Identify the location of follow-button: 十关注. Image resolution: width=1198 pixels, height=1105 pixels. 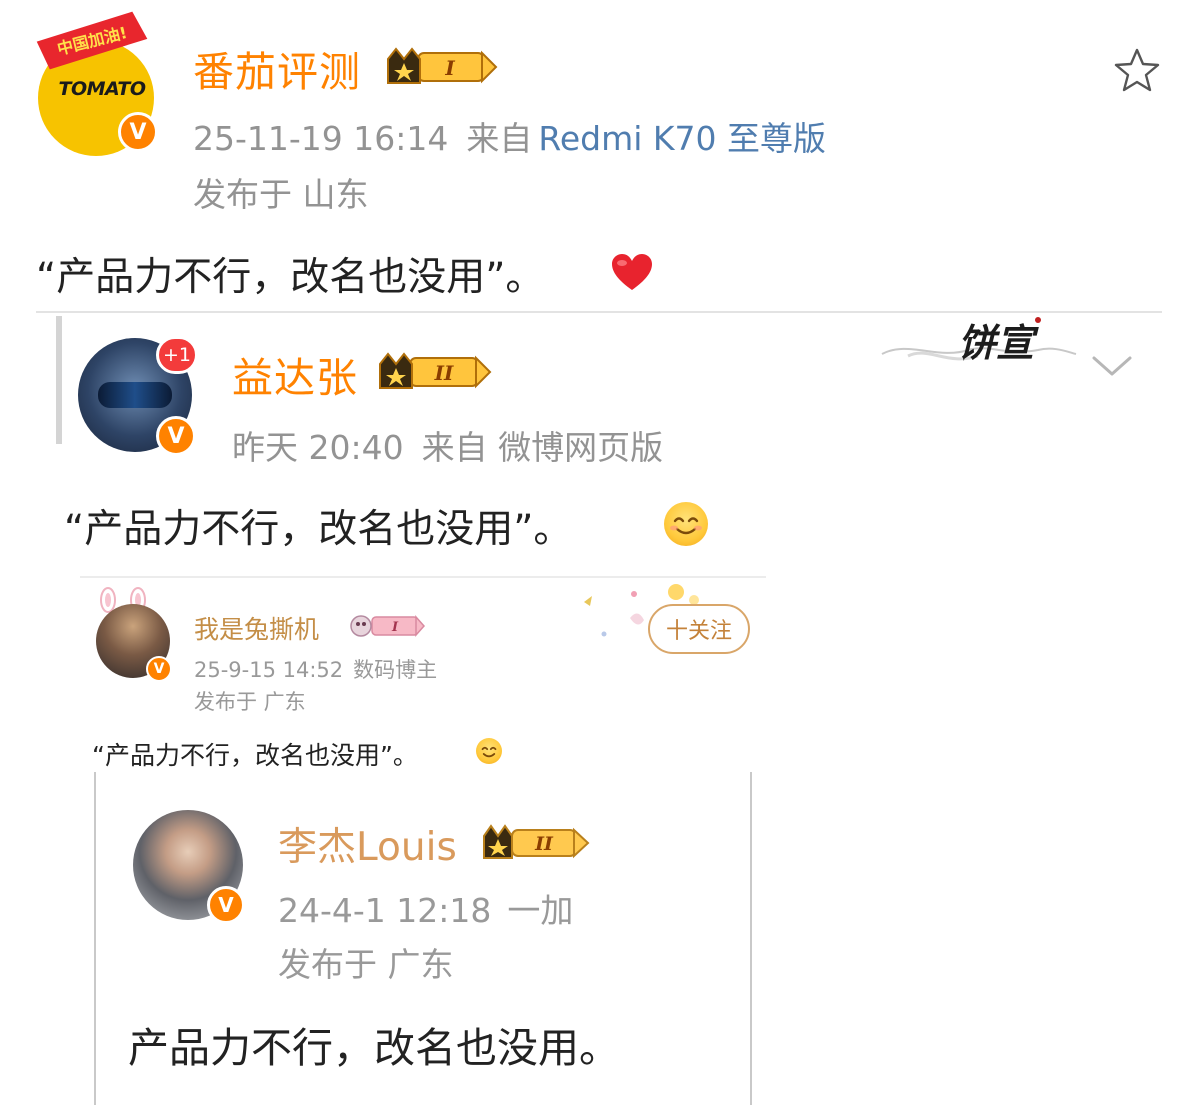
(699, 629).